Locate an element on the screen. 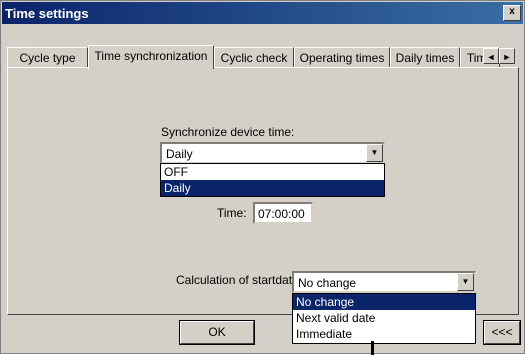 The width and height of the screenshot is (525, 355). startdate-option-next-valid-date: Next valid date is located at coordinates (384, 318).